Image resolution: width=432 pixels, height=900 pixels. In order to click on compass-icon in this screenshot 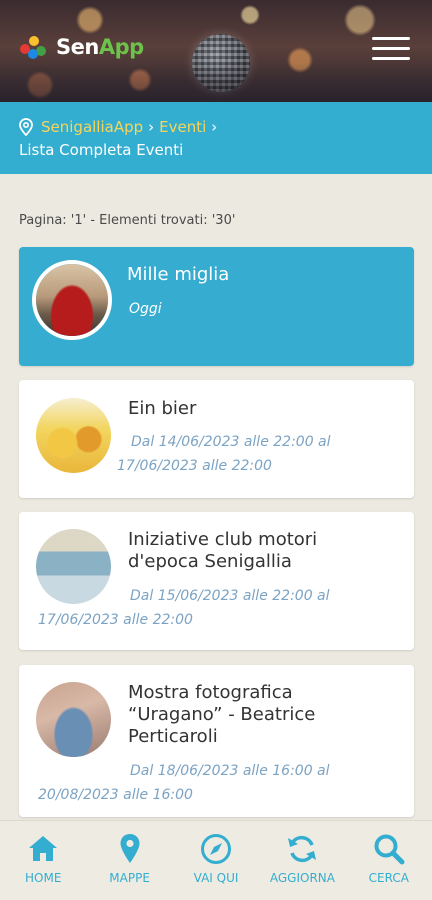, I will do `click(216, 849)`.